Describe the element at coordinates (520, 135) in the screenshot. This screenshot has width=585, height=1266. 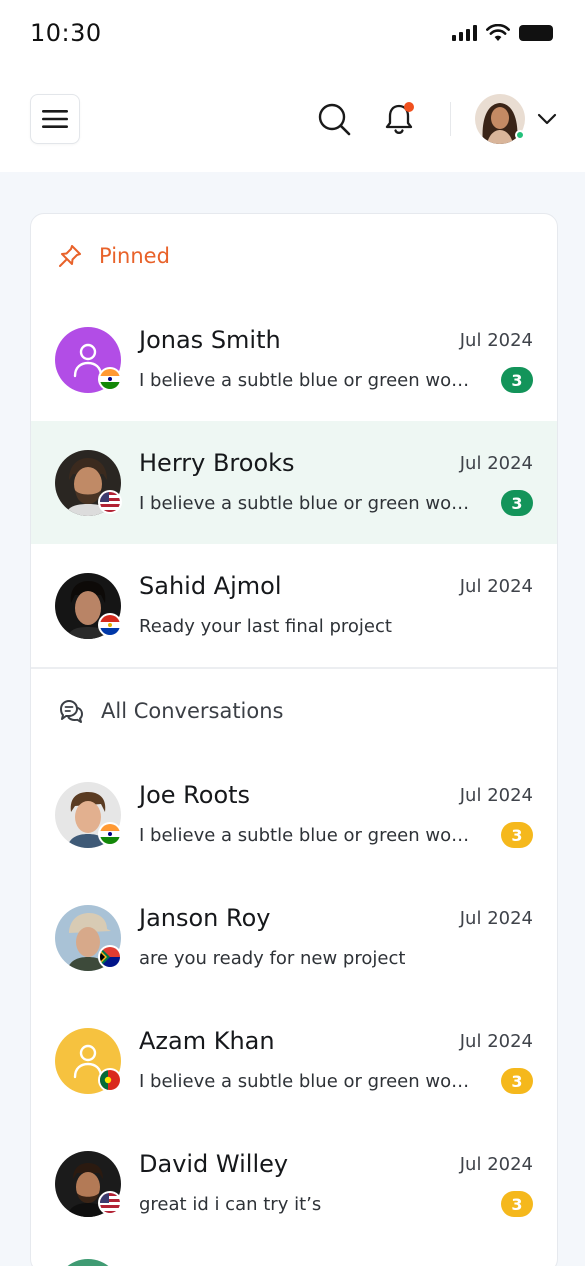
I see `online-status-dot` at that location.